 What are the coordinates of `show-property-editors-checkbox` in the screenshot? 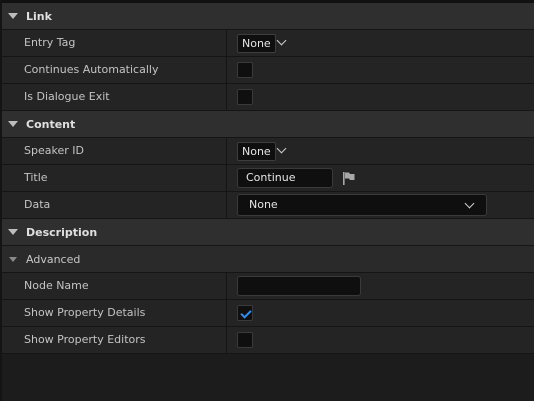 It's located at (245, 340).